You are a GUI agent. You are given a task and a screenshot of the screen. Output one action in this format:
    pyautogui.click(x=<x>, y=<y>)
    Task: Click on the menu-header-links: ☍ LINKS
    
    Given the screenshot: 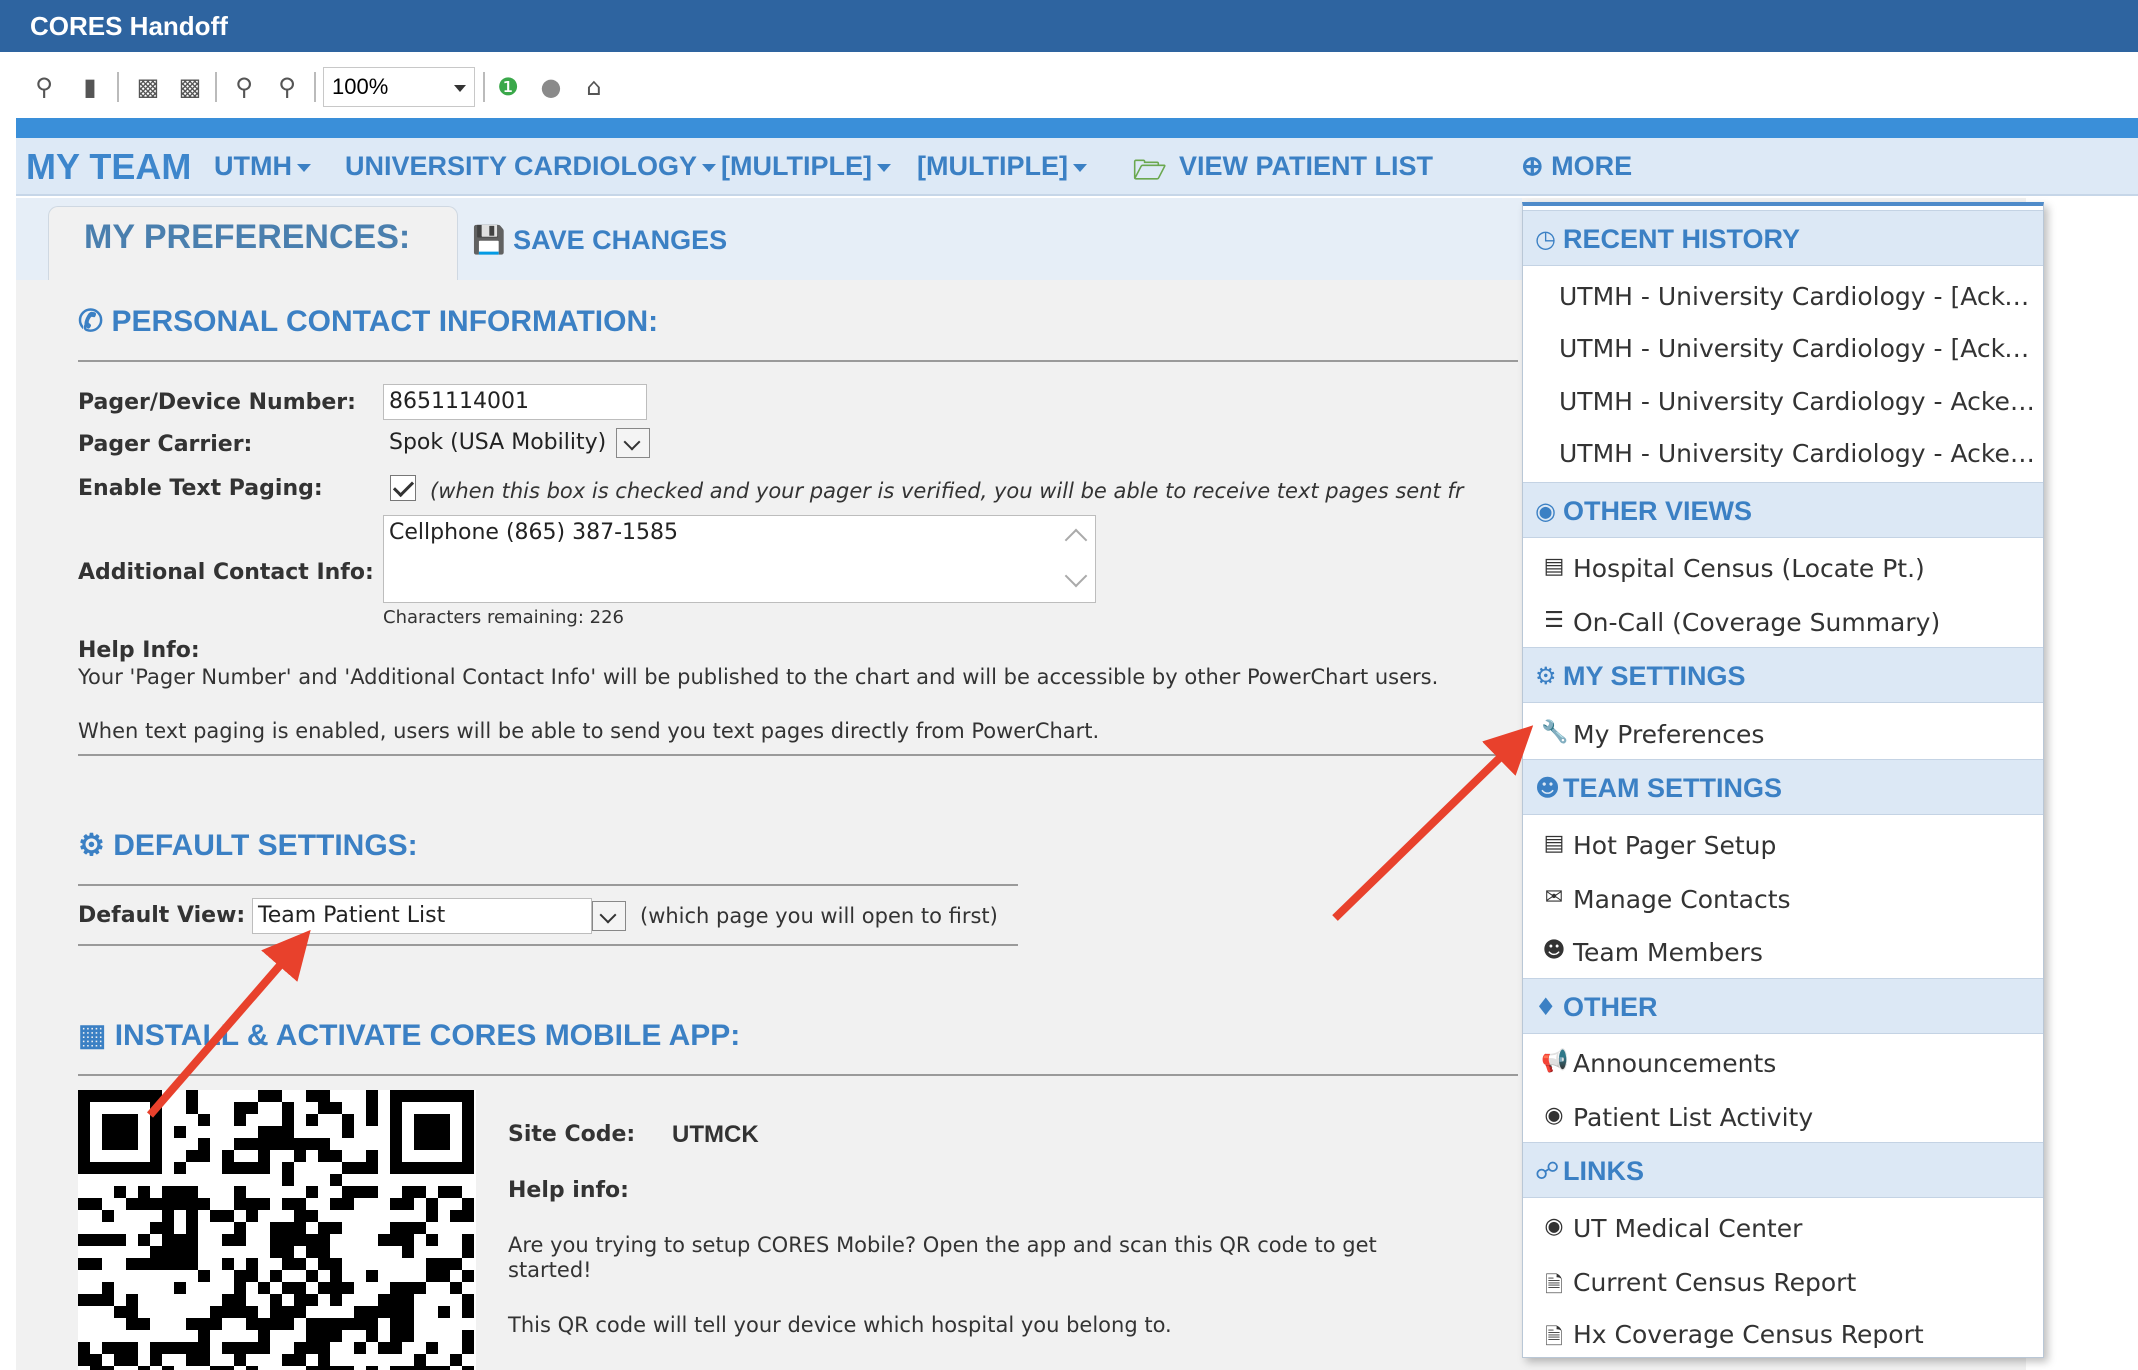 What is the action you would take?
    pyautogui.click(x=1783, y=1170)
    